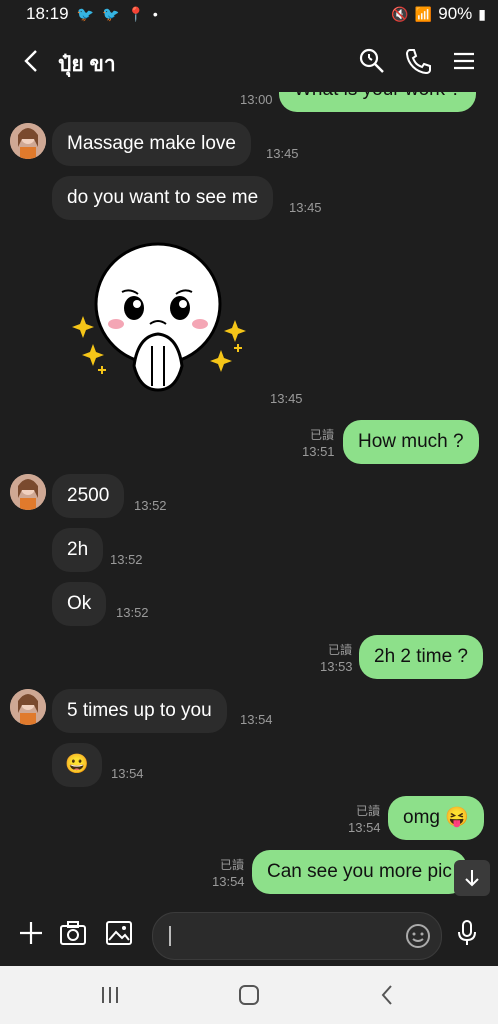 This screenshot has height=1024, width=498. Describe the element at coordinates (79, 604) in the screenshot. I see `incoming-message: Ok` at that location.